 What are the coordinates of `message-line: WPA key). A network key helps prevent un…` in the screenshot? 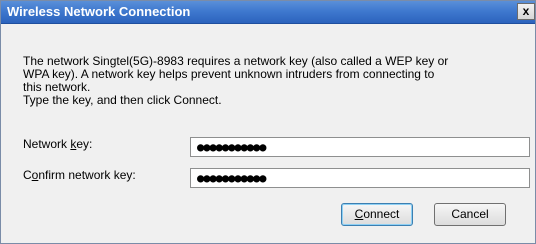 It's located at (229, 74).